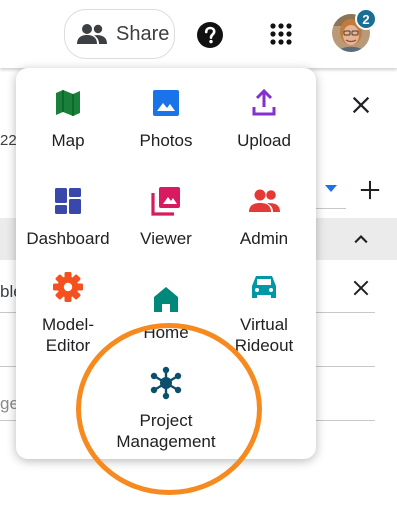  Describe the element at coordinates (166, 140) in the screenshot. I see `app-label: Photos` at that location.